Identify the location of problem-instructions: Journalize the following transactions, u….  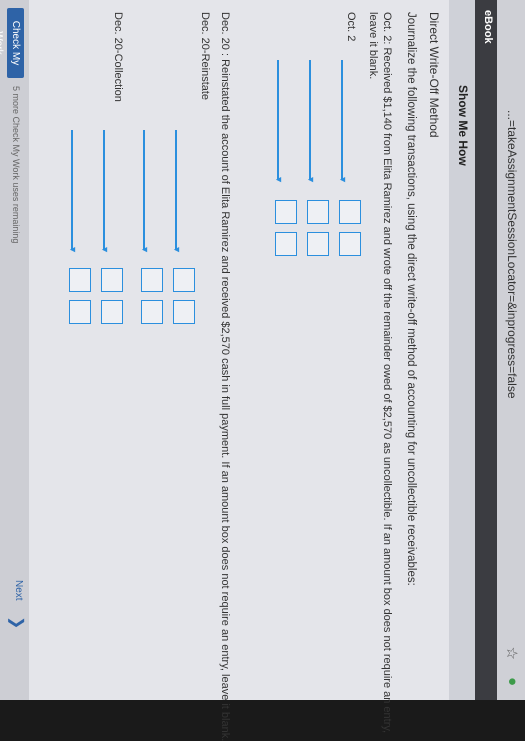
(411, 299).